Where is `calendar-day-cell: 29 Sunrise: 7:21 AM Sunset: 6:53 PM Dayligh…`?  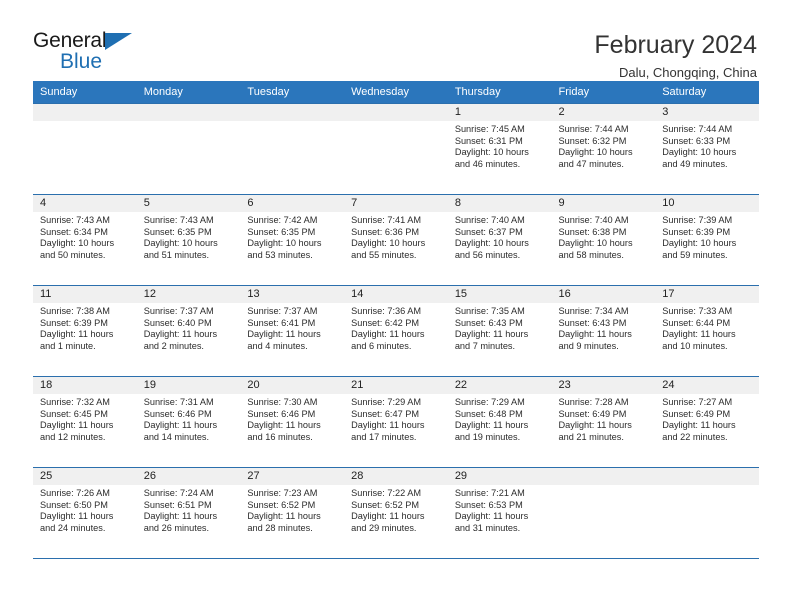 calendar-day-cell: 29 Sunrise: 7:21 AM Sunset: 6:53 PM Dayligh… is located at coordinates (499, 513).